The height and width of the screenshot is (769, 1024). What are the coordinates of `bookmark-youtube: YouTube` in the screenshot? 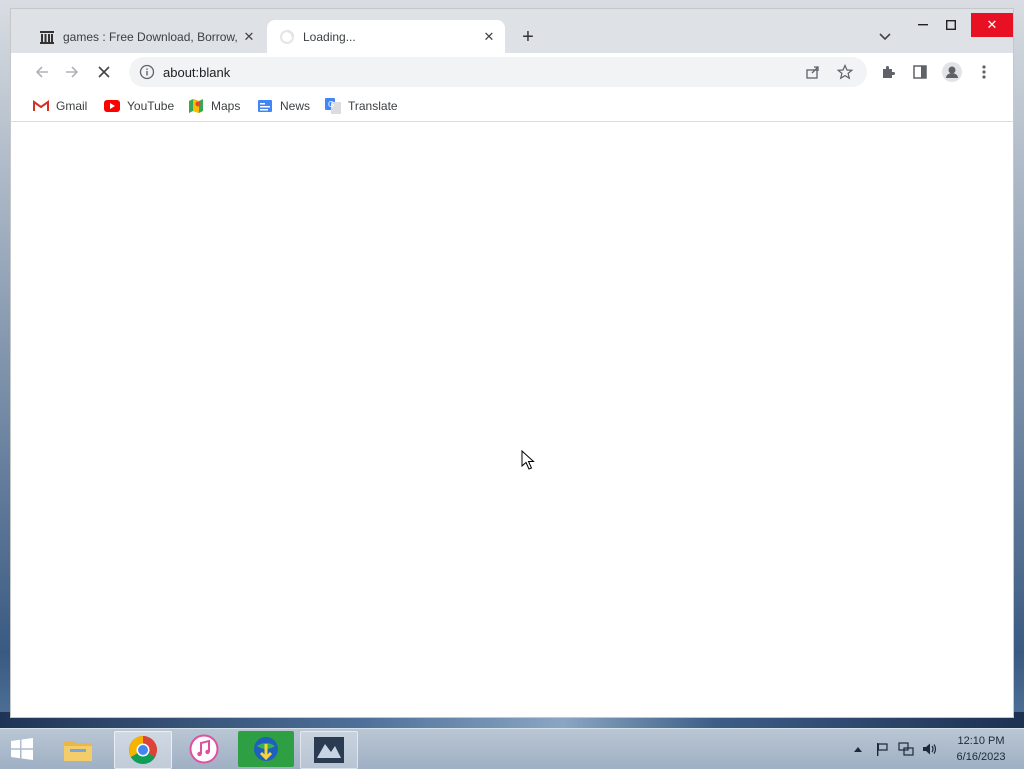 It's located at (139, 106).